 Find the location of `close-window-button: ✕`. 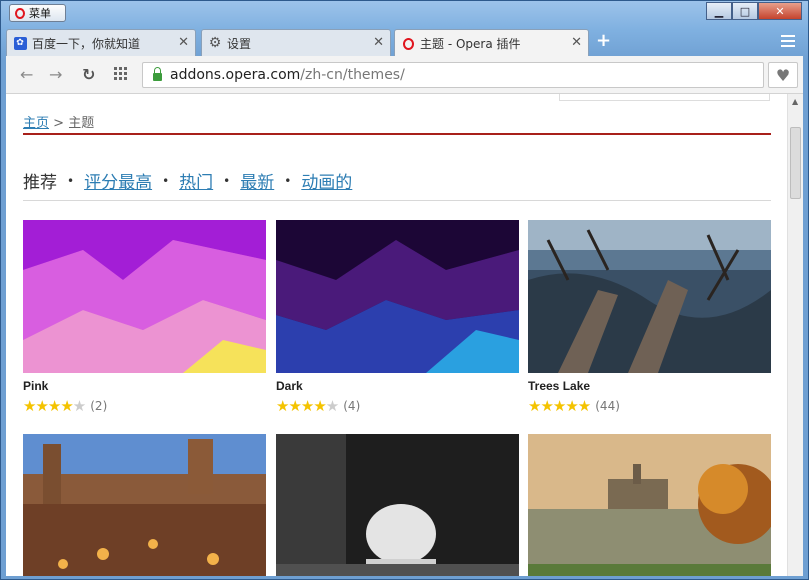

close-window-button: ✕ is located at coordinates (780, 11).